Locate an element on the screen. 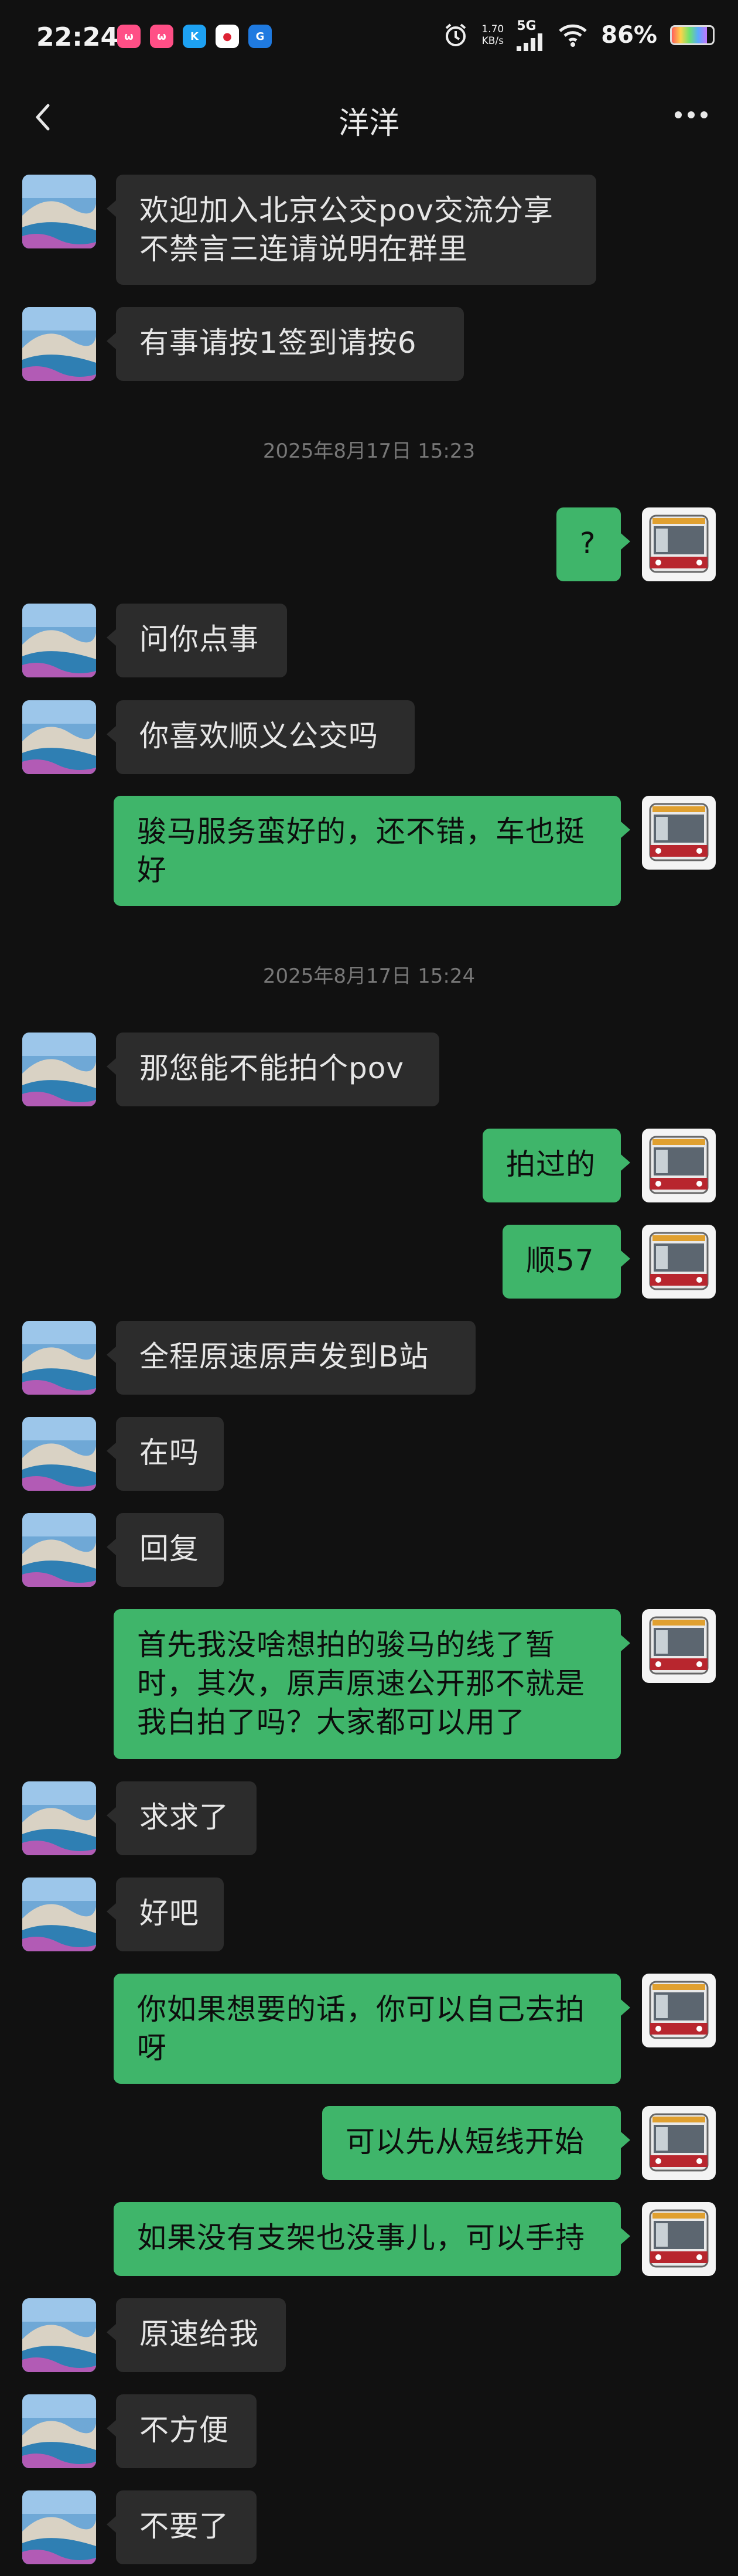  status-right: 1.70 KB/s 5G 86% is located at coordinates (579, 35).